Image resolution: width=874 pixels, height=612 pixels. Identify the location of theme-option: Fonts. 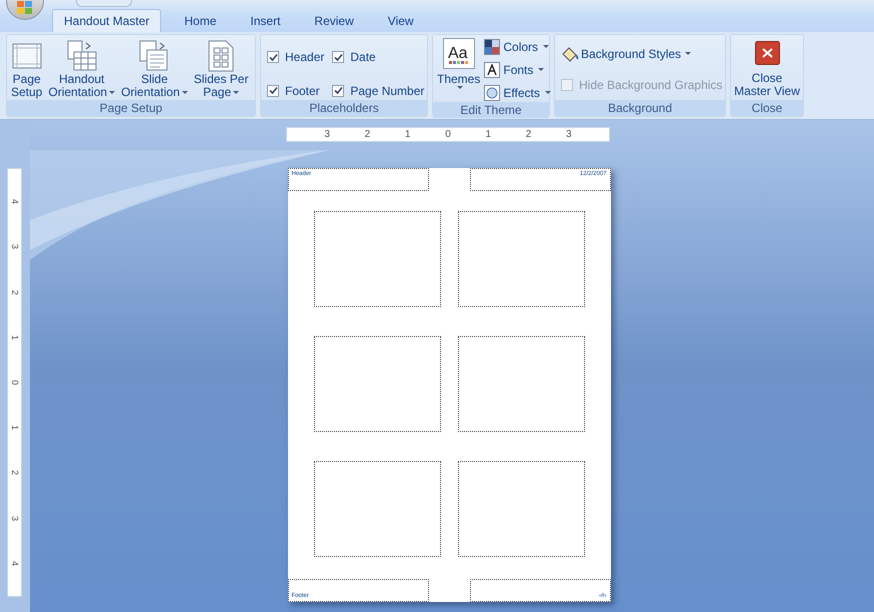
(517, 70).